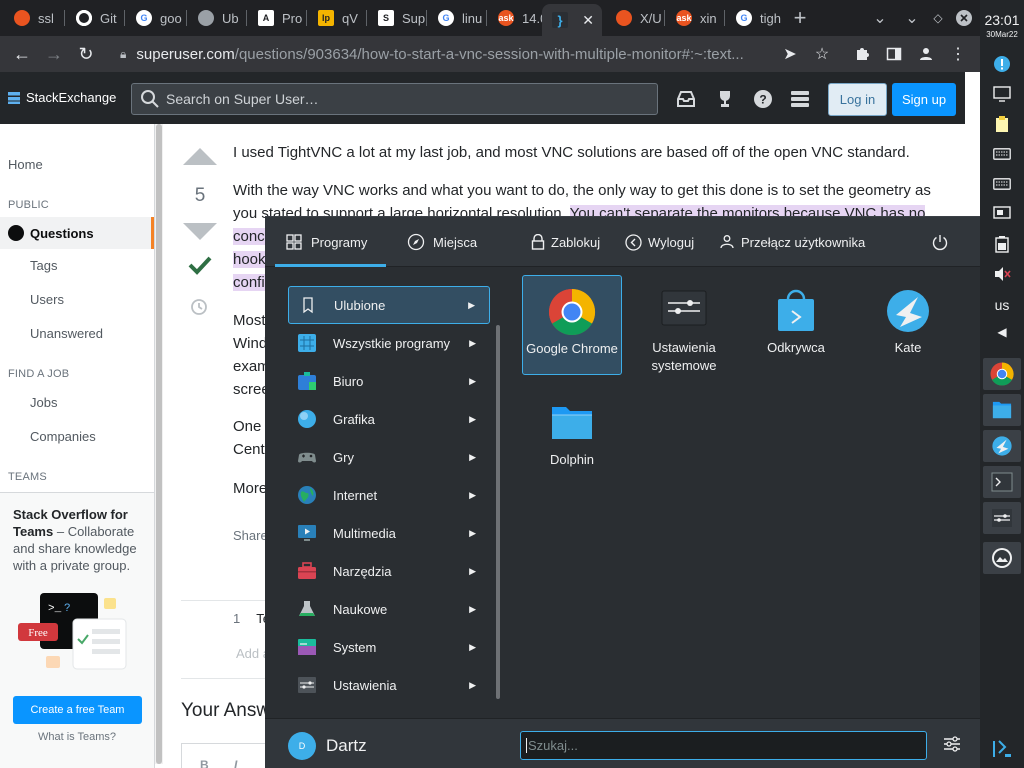  What do you see at coordinates (277, 18) in the screenshot?
I see `browser-tab: A Pro` at bounding box center [277, 18].